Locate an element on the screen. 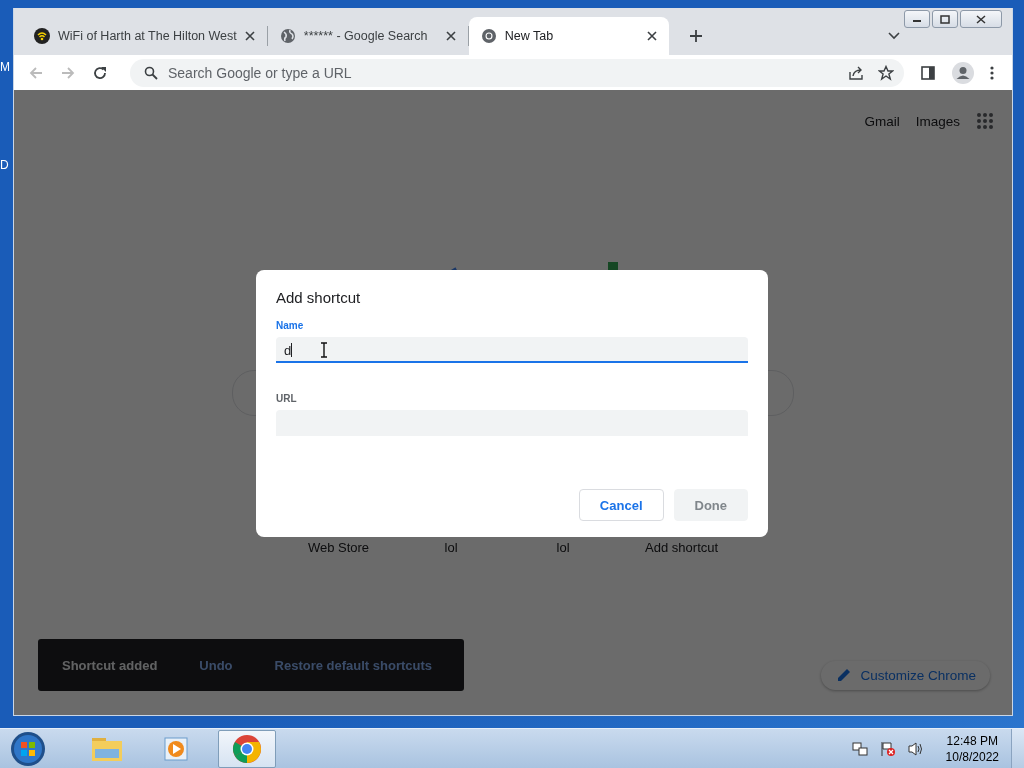 The width and height of the screenshot is (1024, 768). shortcut-tile: Add shortcut is located at coordinates (682, 547).